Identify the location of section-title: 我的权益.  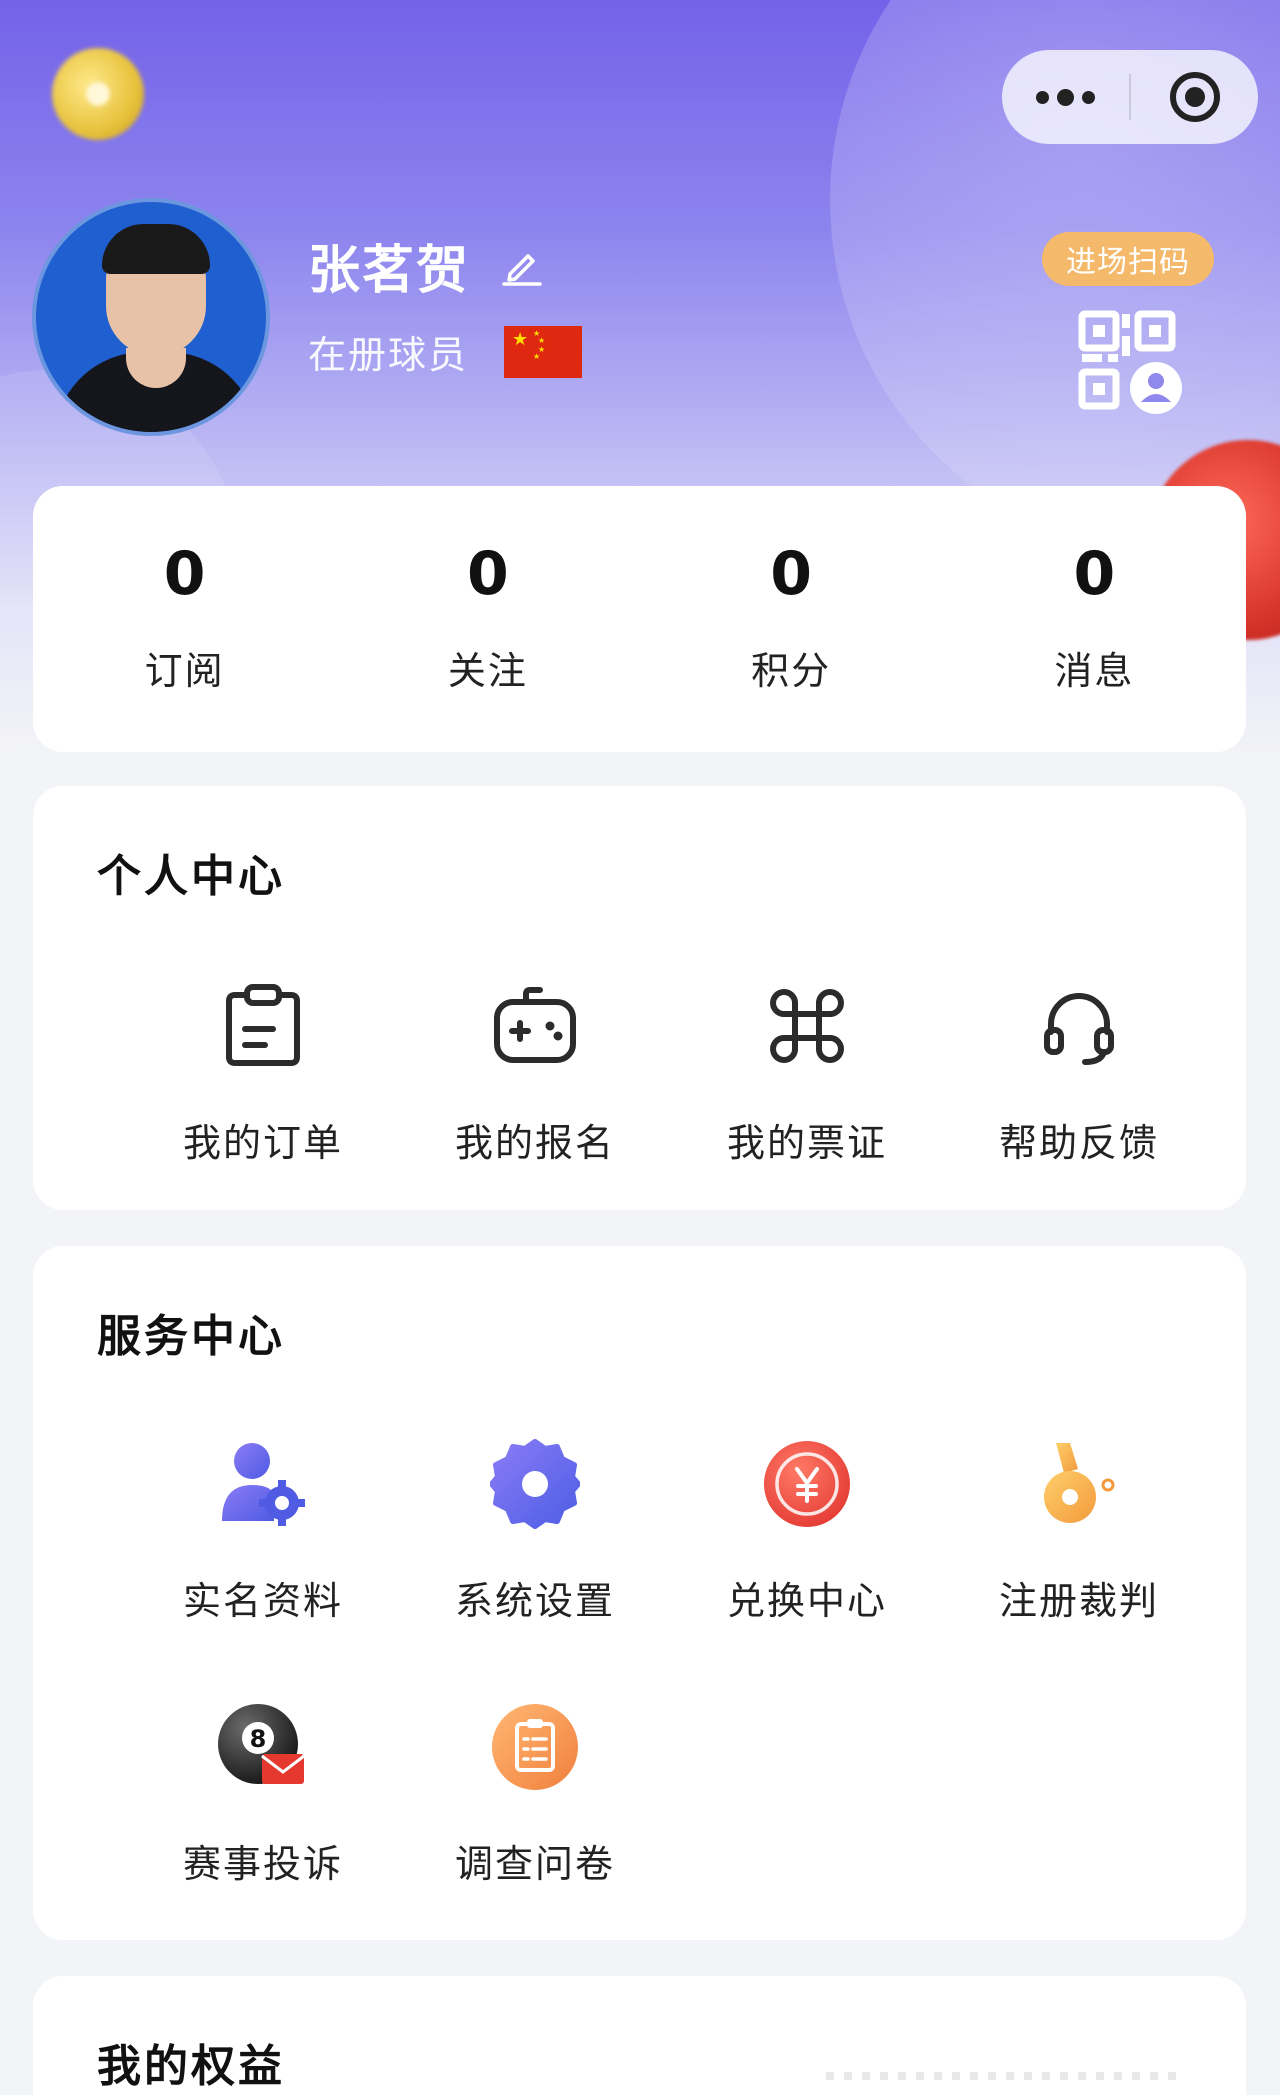
(191, 2066).